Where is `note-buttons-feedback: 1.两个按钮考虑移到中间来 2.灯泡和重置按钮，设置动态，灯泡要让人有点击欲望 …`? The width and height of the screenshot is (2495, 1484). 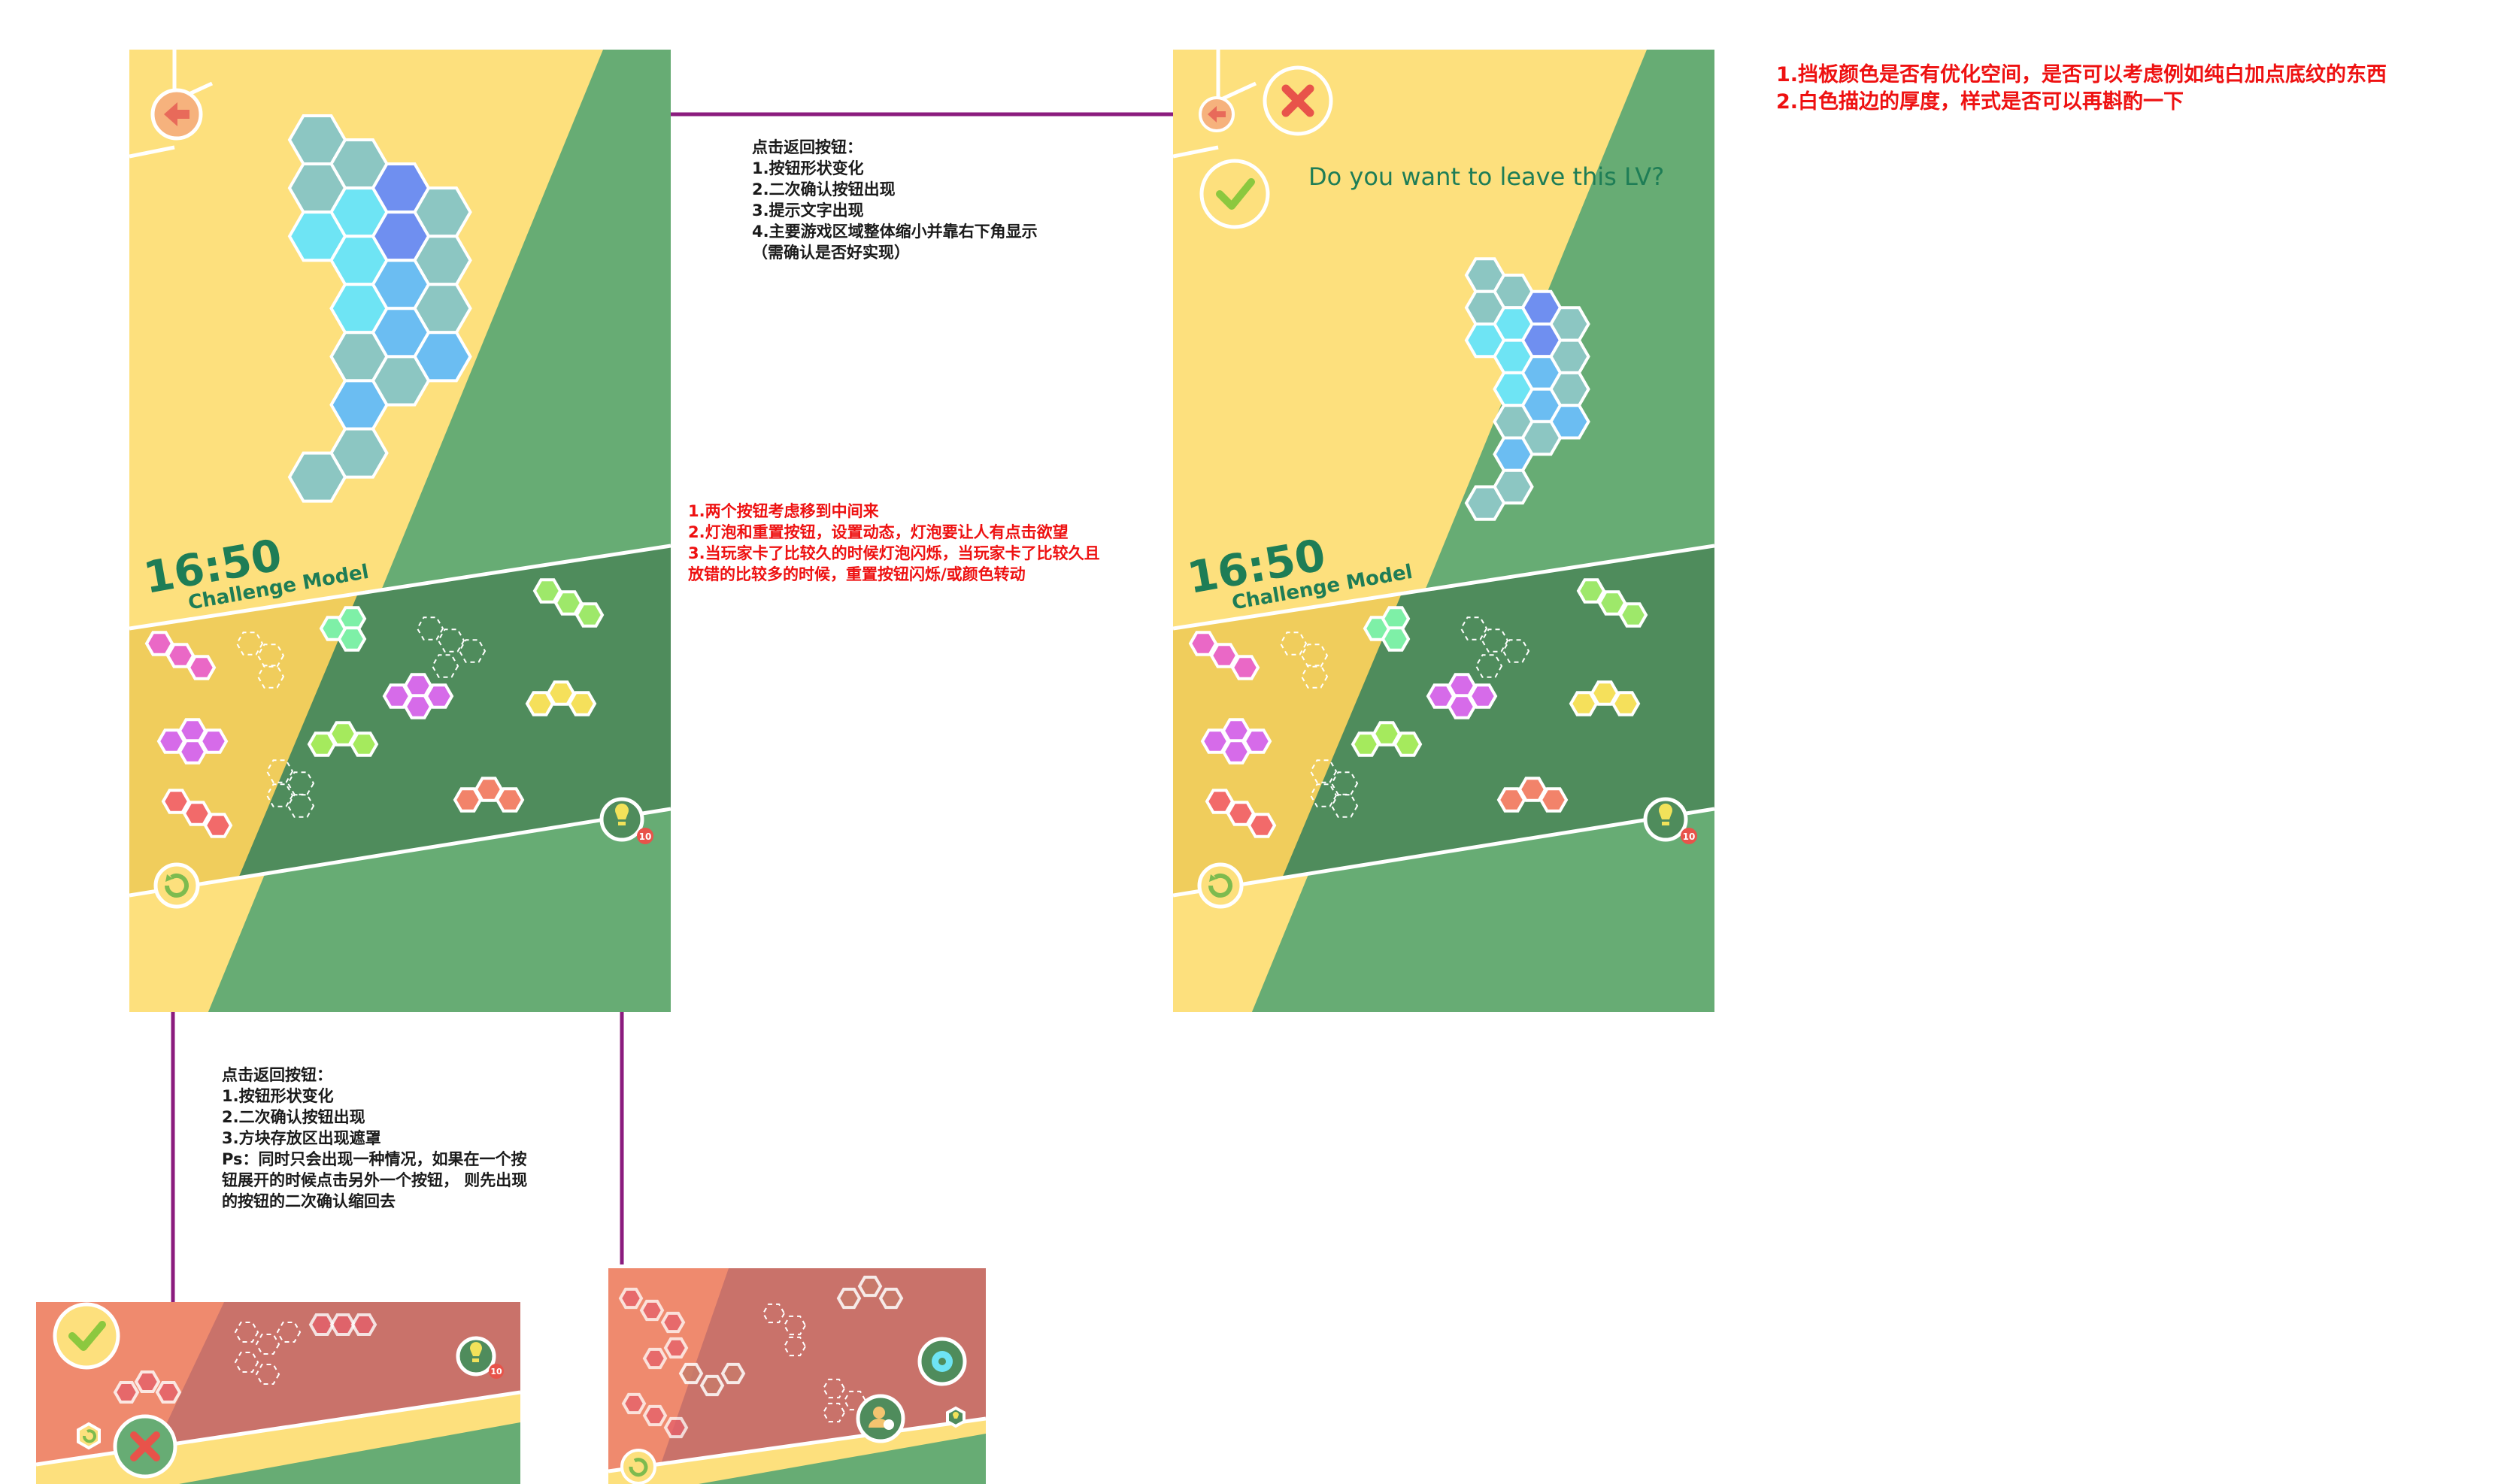
note-buttons-feedback: 1.两个按钮考虑移到中间来 2.灯泡和重置按钮，设置动态，灯泡要让人有点击欲望 … is located at coordinates (894, 542).